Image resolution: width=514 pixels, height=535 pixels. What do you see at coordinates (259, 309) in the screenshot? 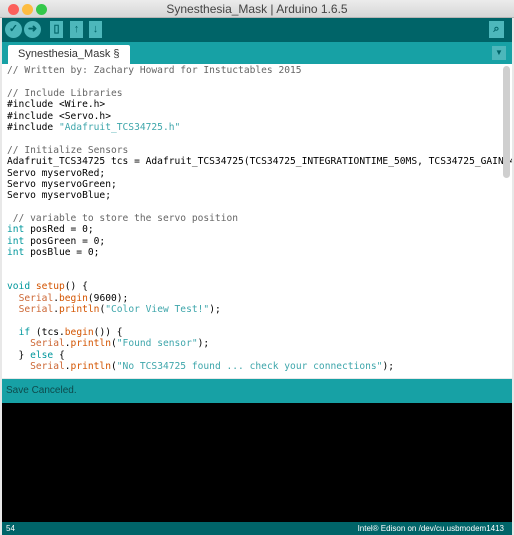
I see `code-line: Serial.println("Color View Test!");` at bounding box center [259, 309].